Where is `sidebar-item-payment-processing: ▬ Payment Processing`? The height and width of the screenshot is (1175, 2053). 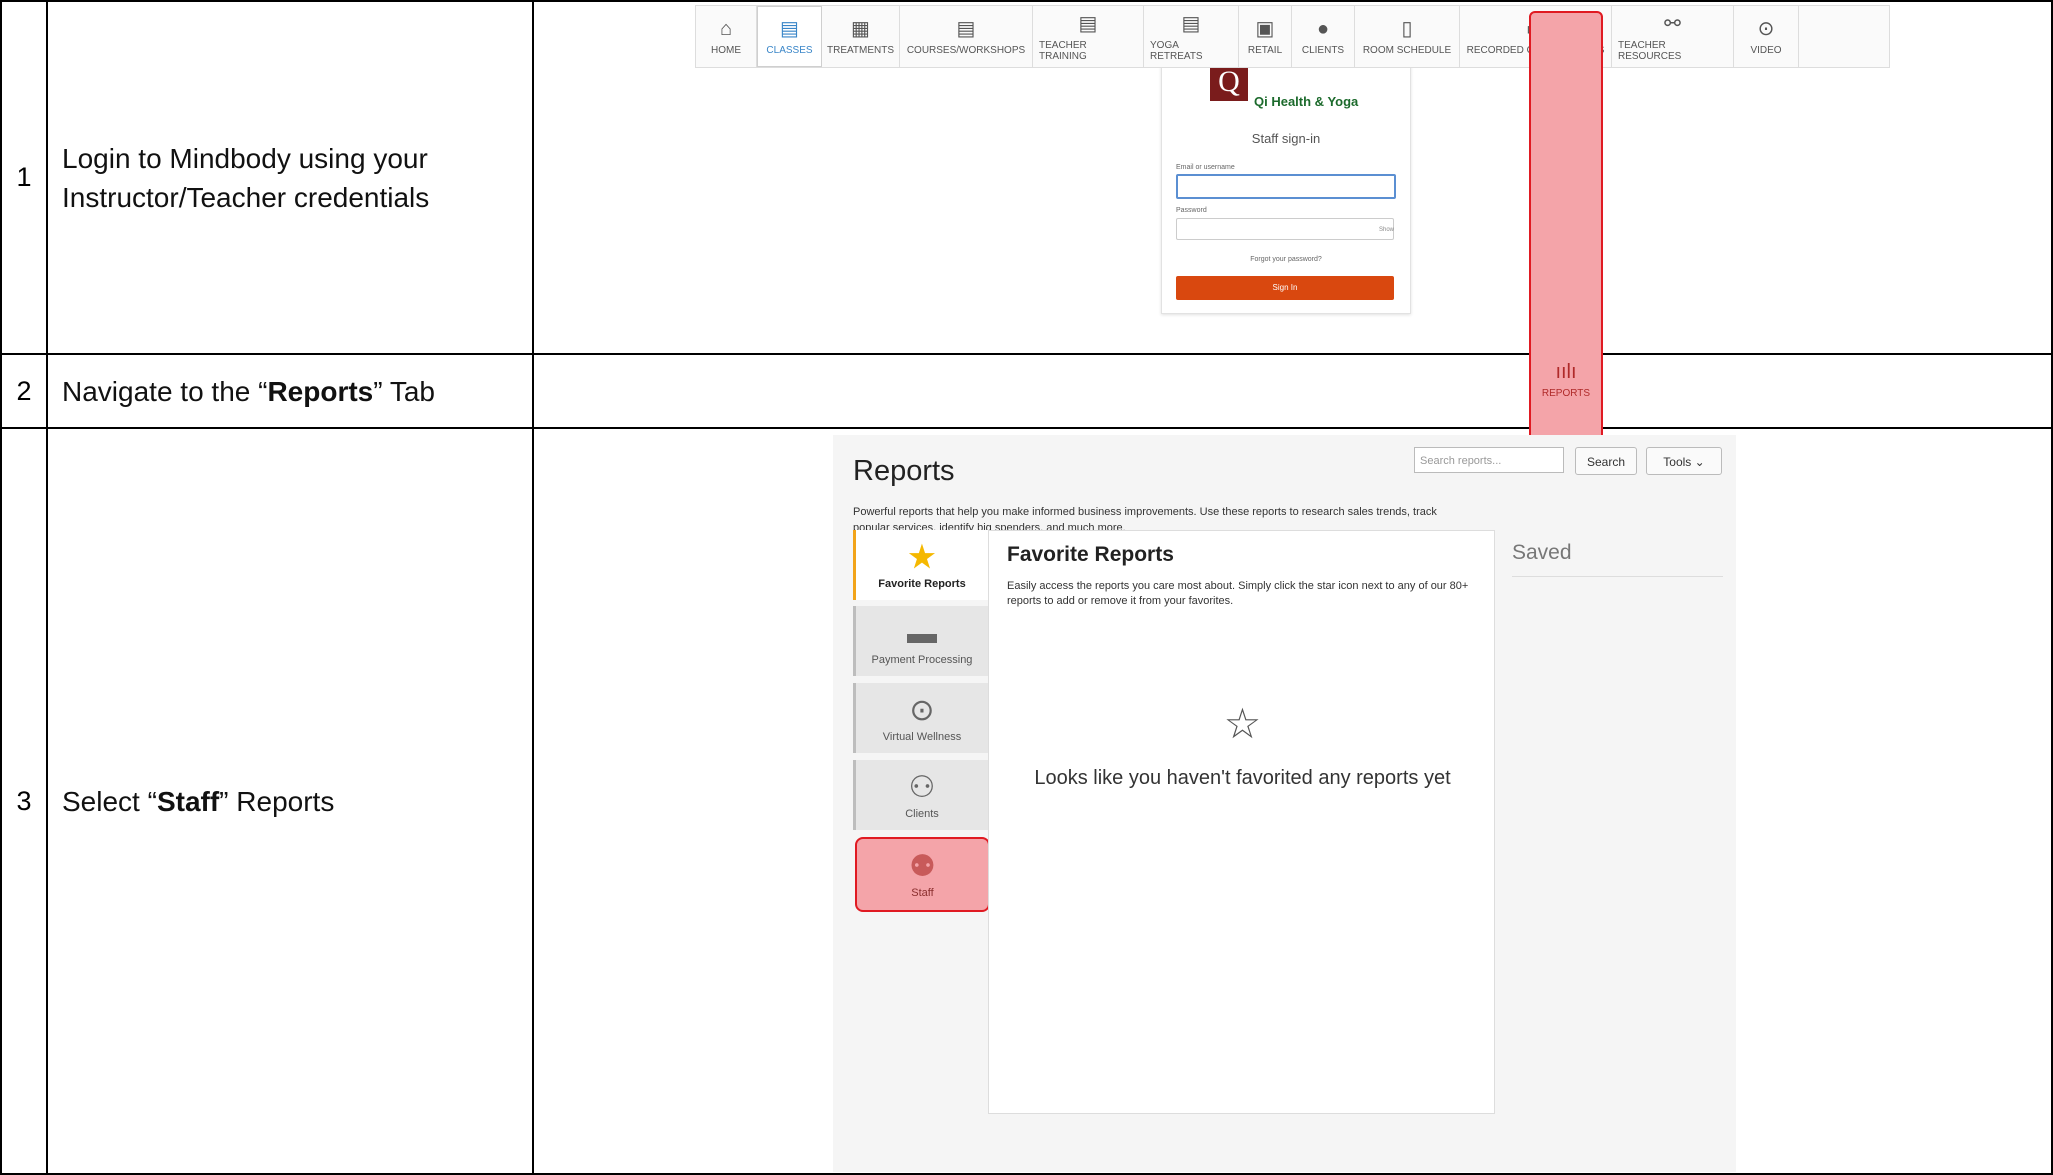 sidebar-item-payment-processing: ▬ Payment Processing is located at coordinates (920, 641).